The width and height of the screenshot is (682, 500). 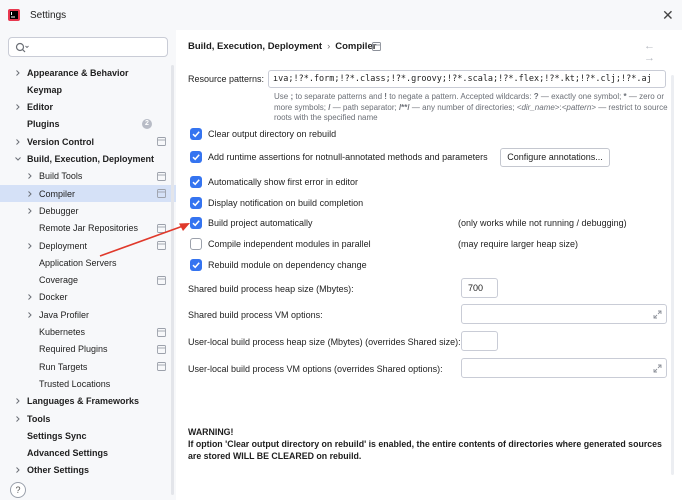 What do you see at coordinates (68, 453) in the screenshot?
I see `sidebar-item-label: Advanced Settings` at bounding box center [68, 453].